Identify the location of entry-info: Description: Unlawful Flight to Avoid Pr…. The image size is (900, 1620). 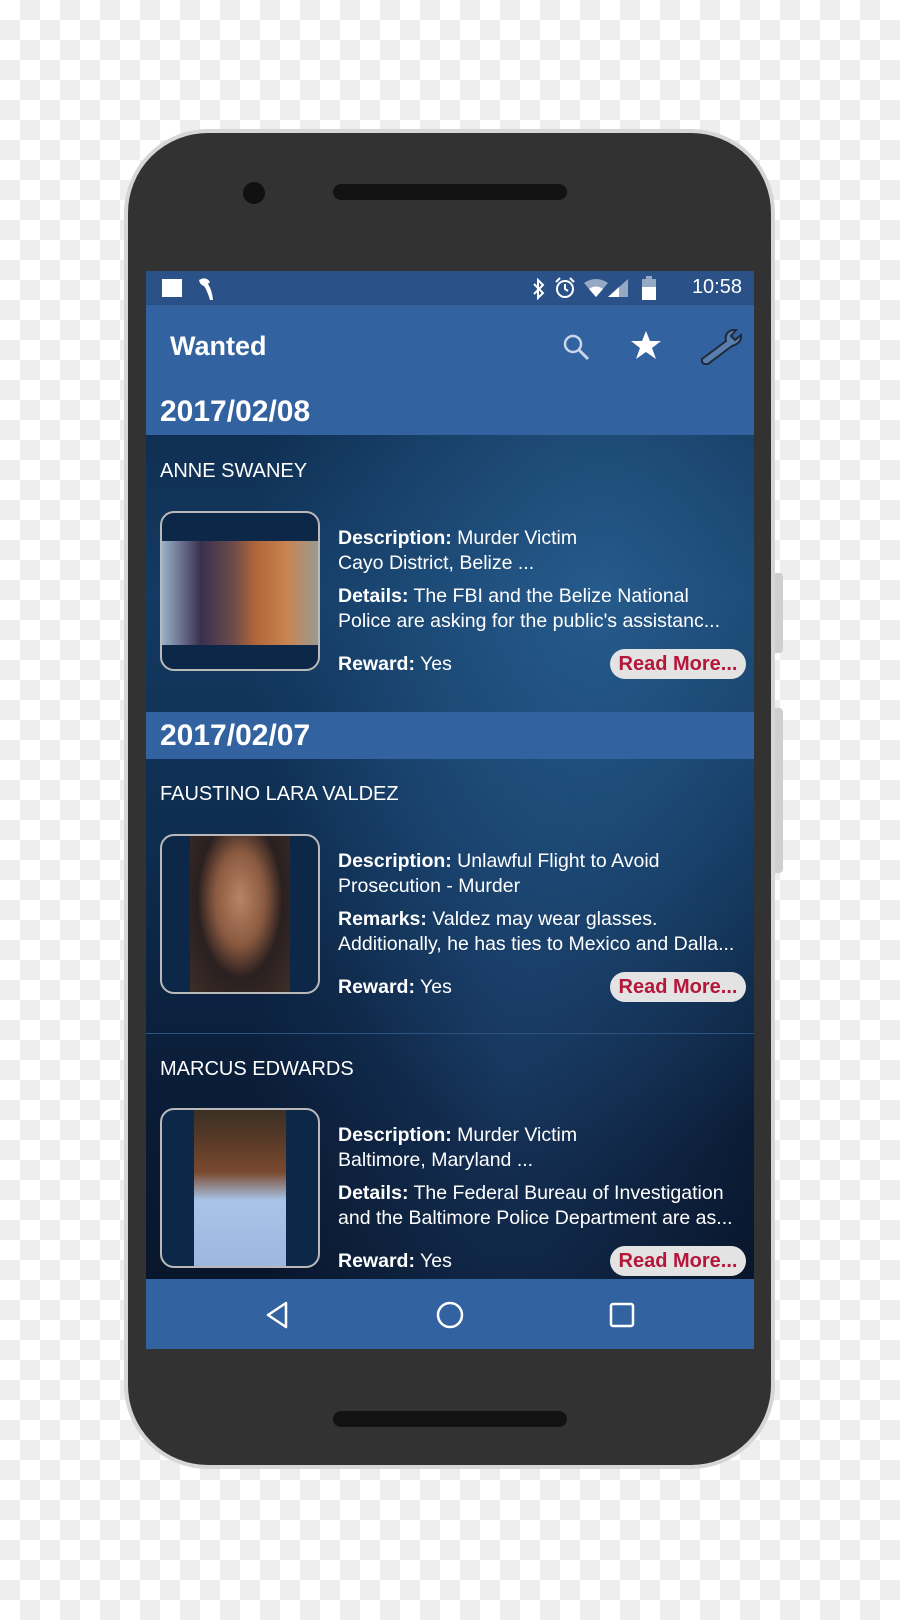
(543, 903).